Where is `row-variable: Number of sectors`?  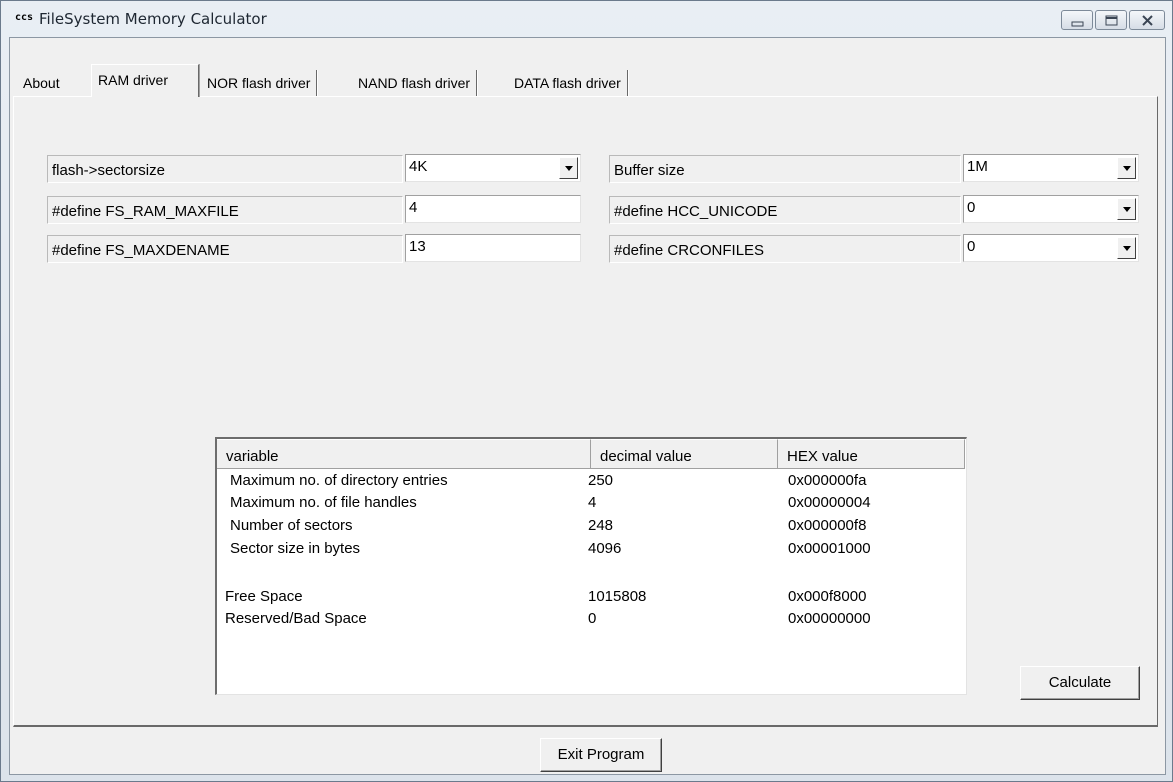 row-variable: Number of sectors is located at coordinates (291, 525).